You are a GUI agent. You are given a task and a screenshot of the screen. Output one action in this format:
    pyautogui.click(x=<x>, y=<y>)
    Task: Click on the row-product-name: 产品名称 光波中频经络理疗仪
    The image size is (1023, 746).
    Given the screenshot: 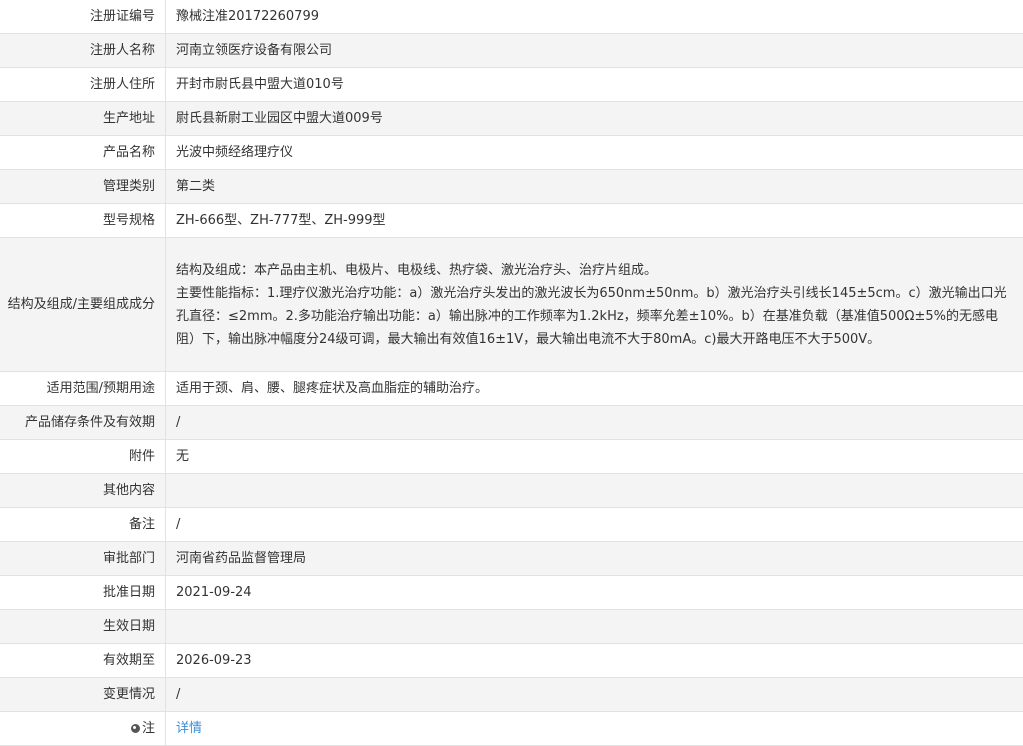 What is the action you would take?
    pyautogui.click(x=511, y=153)
    